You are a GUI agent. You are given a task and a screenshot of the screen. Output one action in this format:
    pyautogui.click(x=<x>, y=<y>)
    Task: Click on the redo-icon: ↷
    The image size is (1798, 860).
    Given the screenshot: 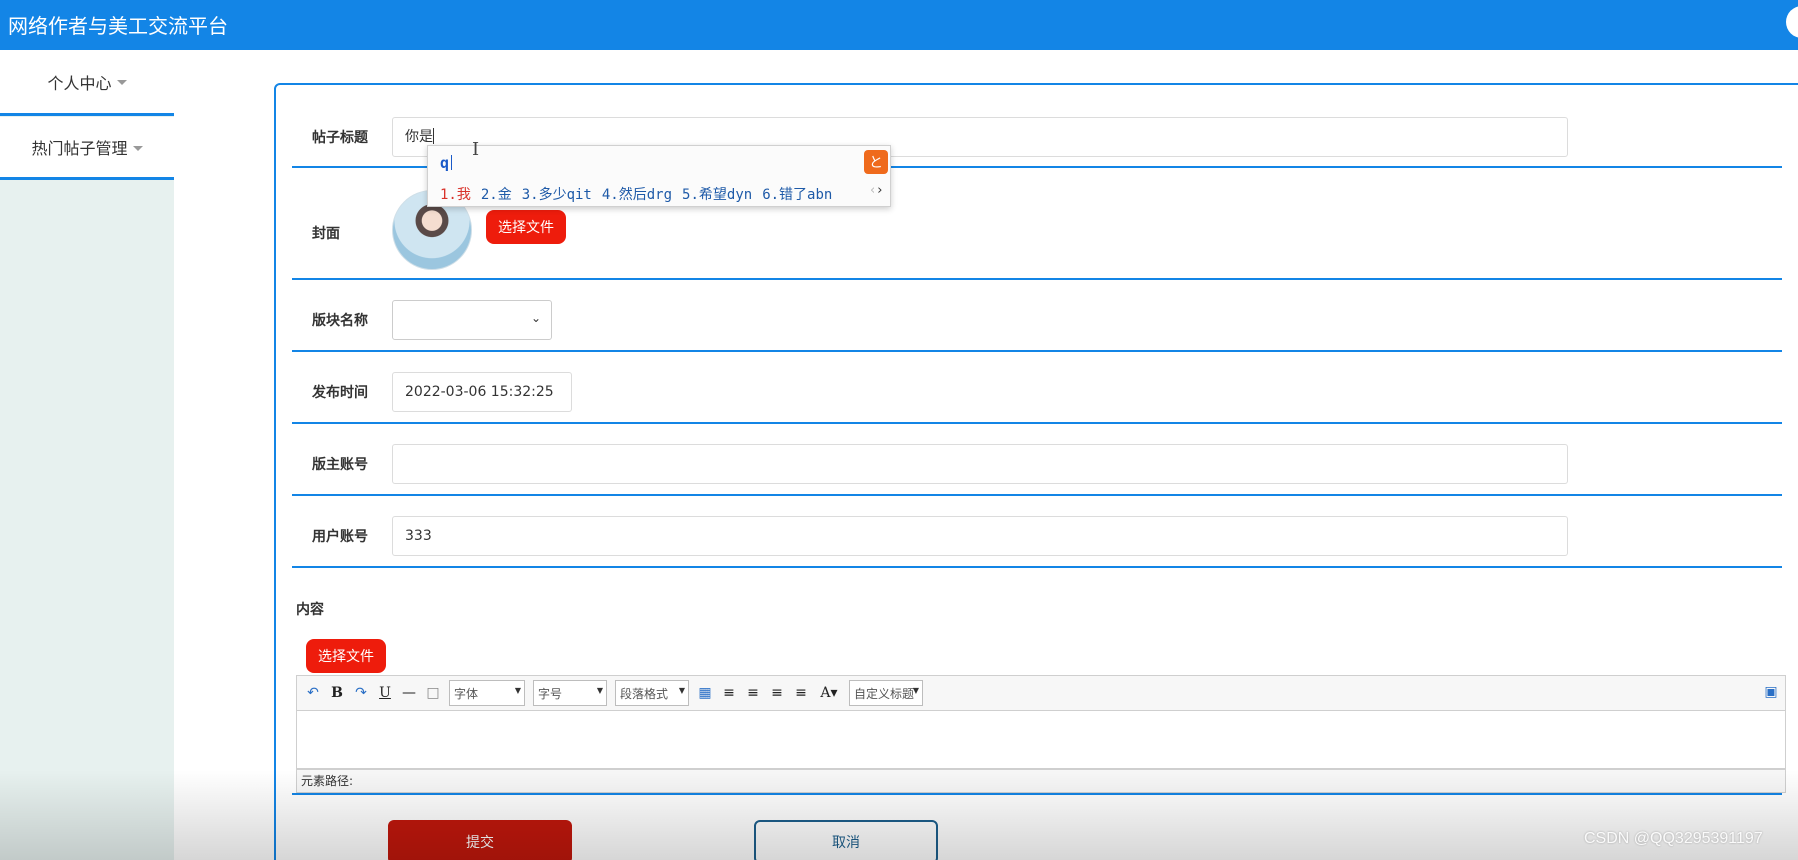 What is the action you would take?
    pyautogui.click(x=361, y=693)
    